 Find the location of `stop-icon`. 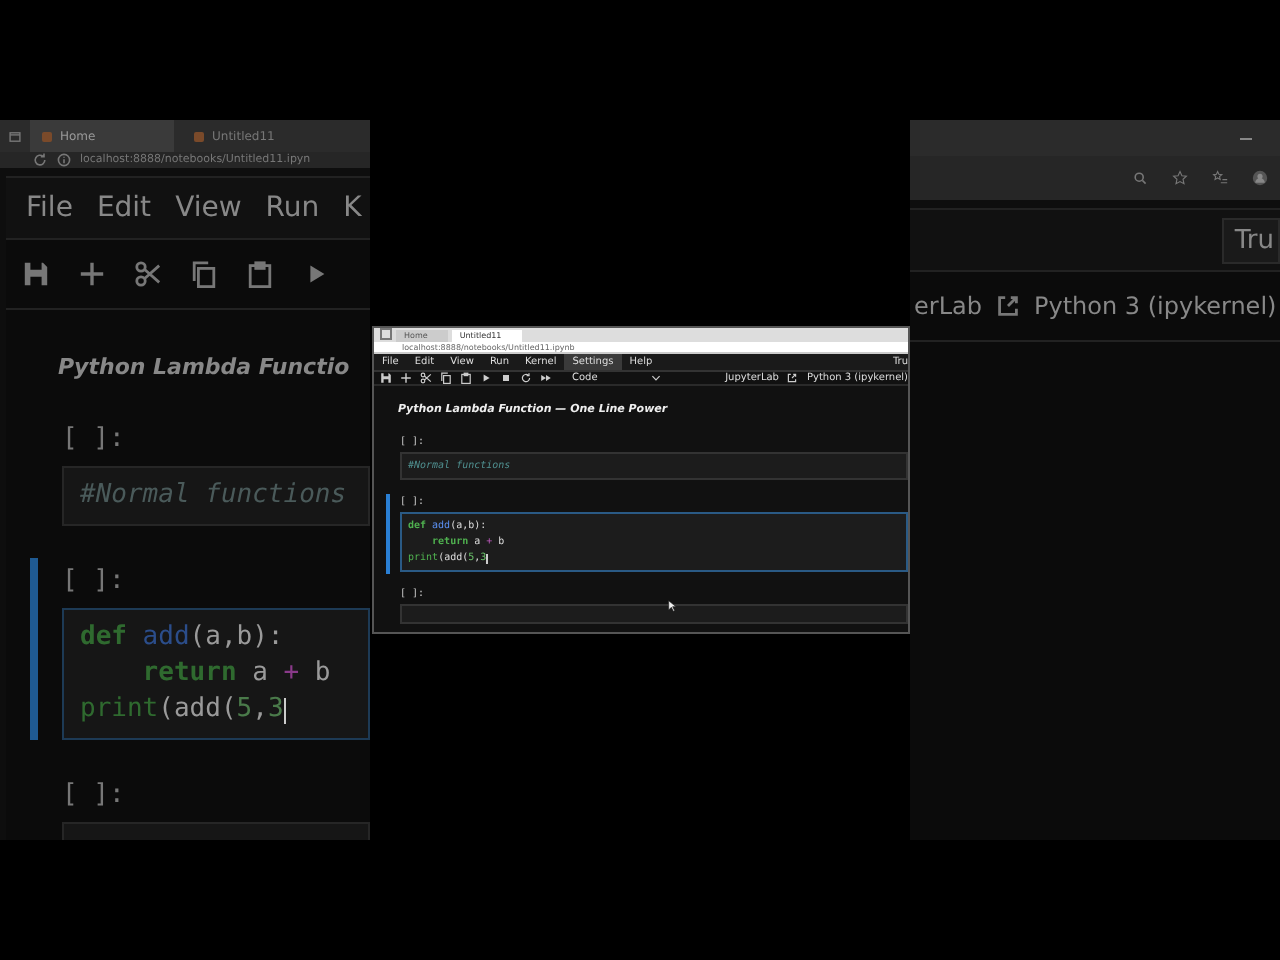

stop-icon is located at coordinates (506, 378).